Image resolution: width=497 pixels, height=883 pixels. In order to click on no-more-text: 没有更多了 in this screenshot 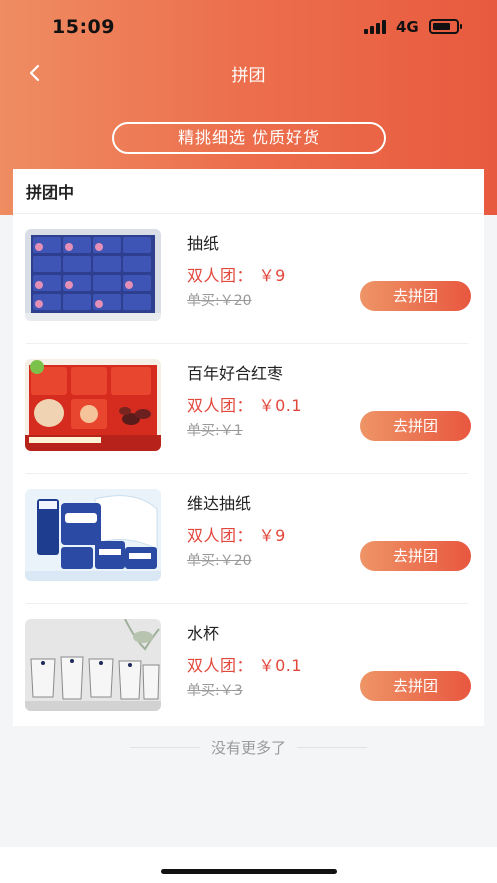, I will do `click(248, 748)`.